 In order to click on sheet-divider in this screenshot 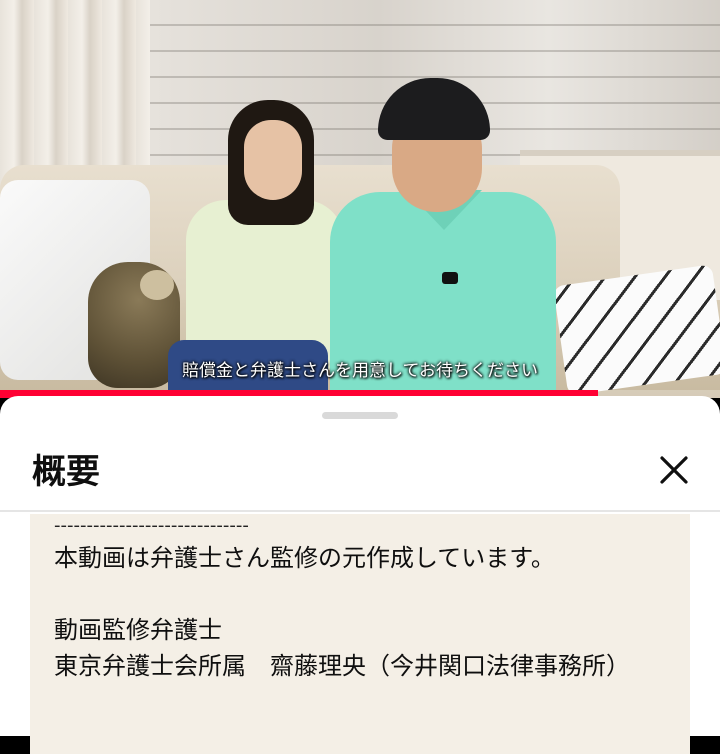, I will do `click(360, 511)`.